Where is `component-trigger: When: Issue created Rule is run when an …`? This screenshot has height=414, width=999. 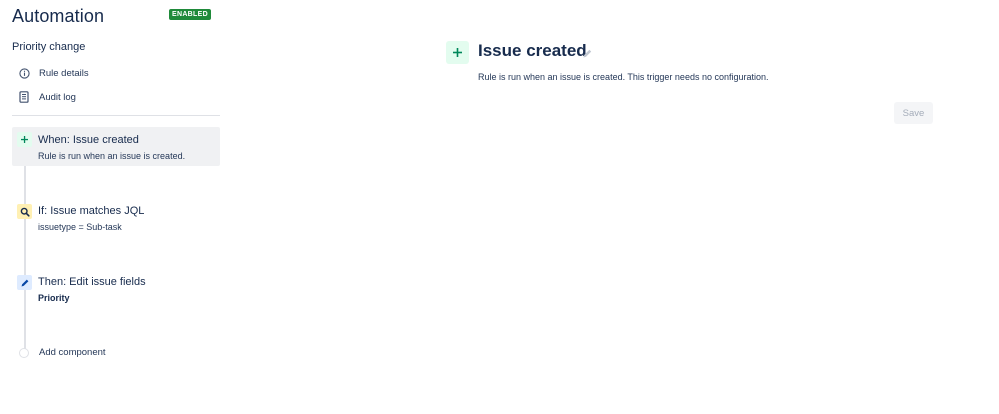
component-trigger: When: Issue created Rule is run when an … is located at coordinates (116, 146).